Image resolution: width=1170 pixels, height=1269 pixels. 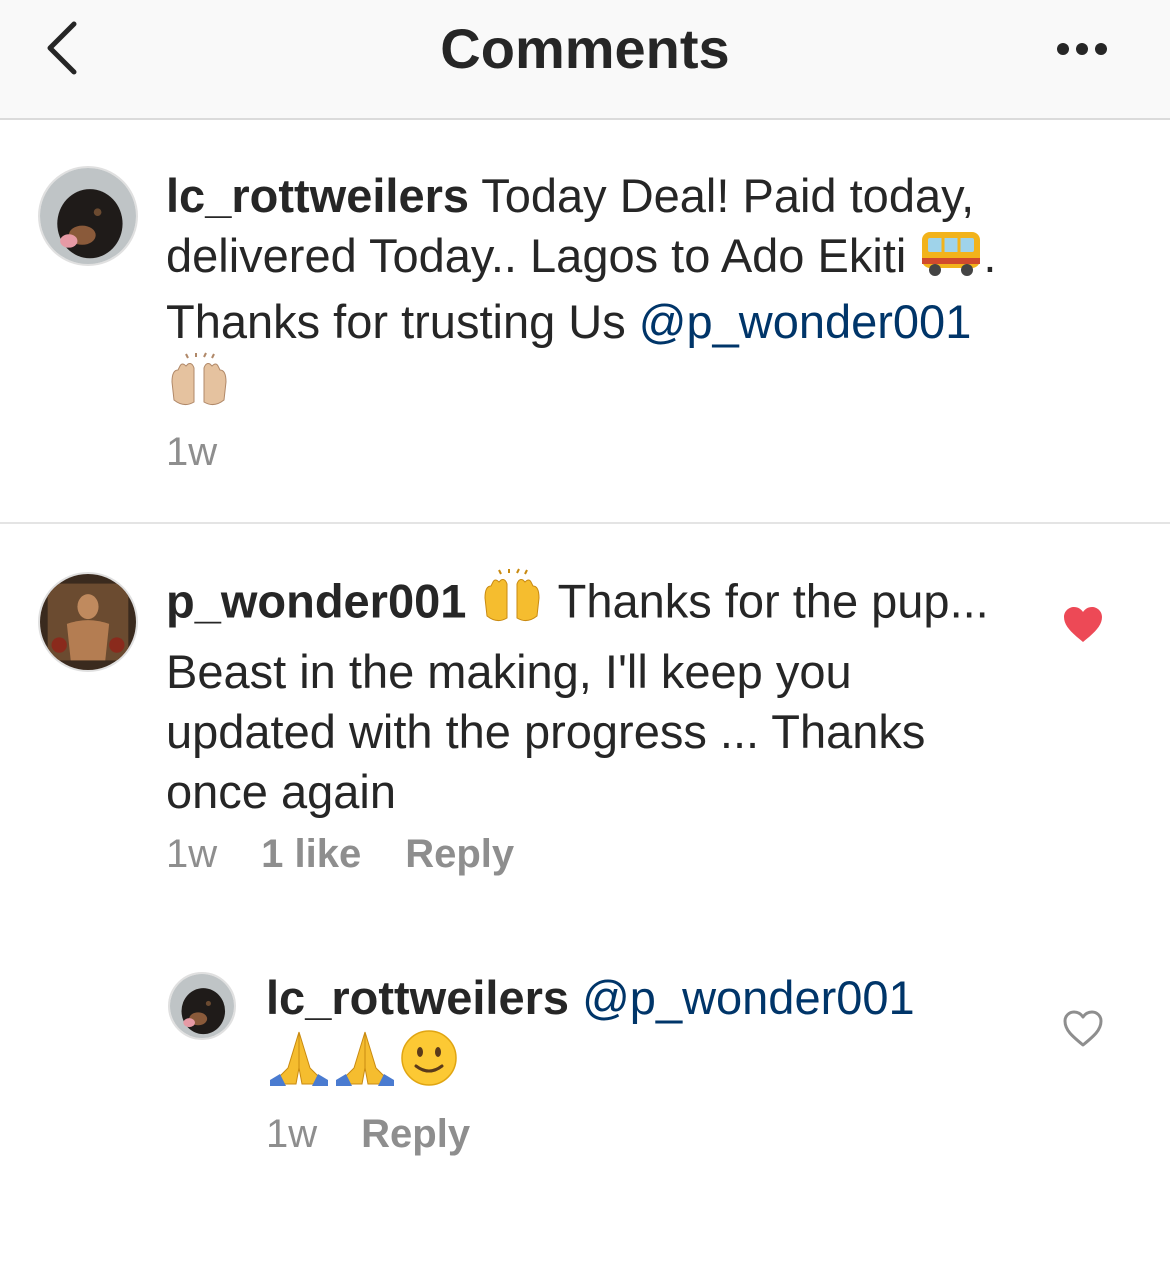 What do you see at coordinates (951, 260) in the screenshot?
I see `bus-emoji` at bounding box center [951, 260].